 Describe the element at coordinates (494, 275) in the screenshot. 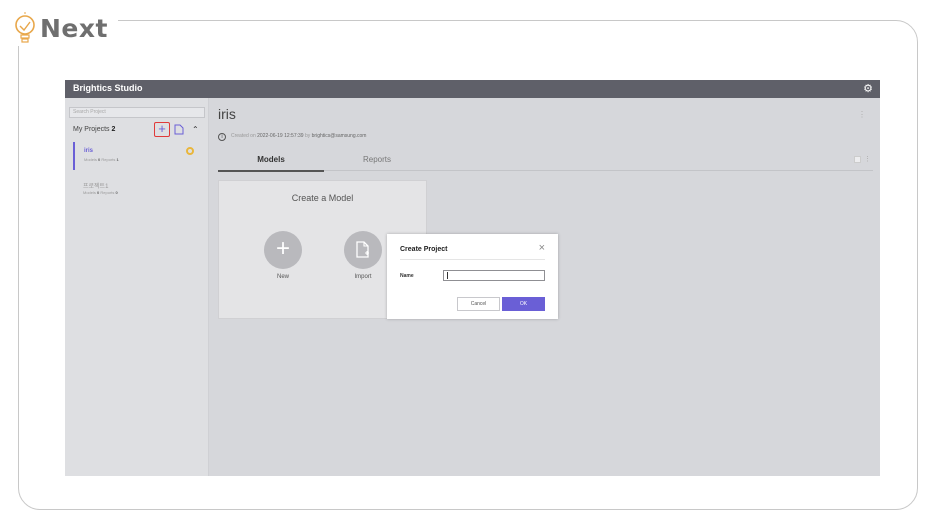

I see `project-name-input` at that location.